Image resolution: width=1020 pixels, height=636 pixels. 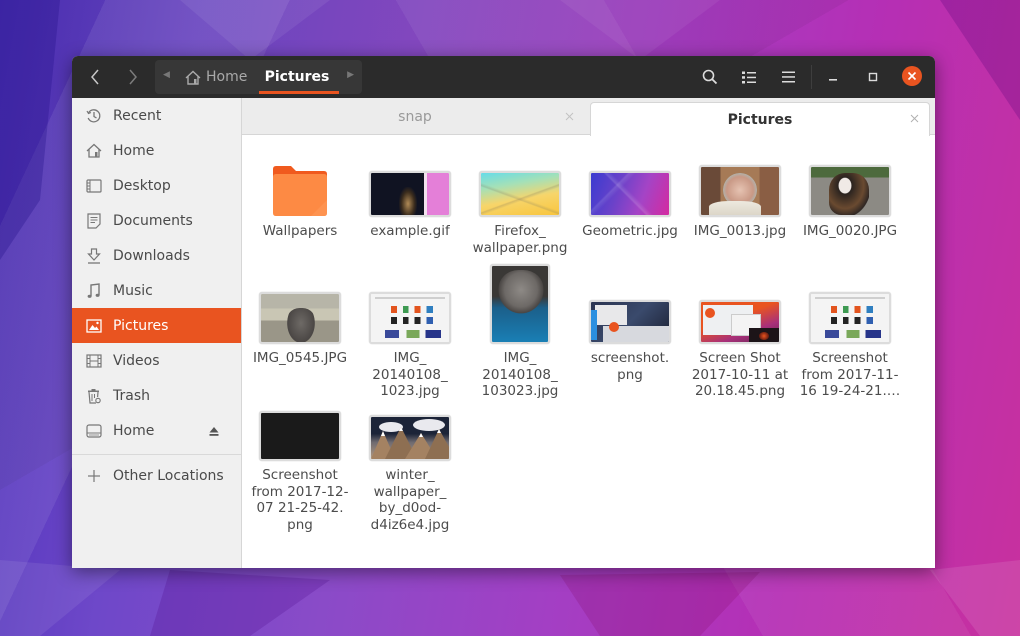 I want to click on sidebar-item-home: Home, so click(x=156, y=150).